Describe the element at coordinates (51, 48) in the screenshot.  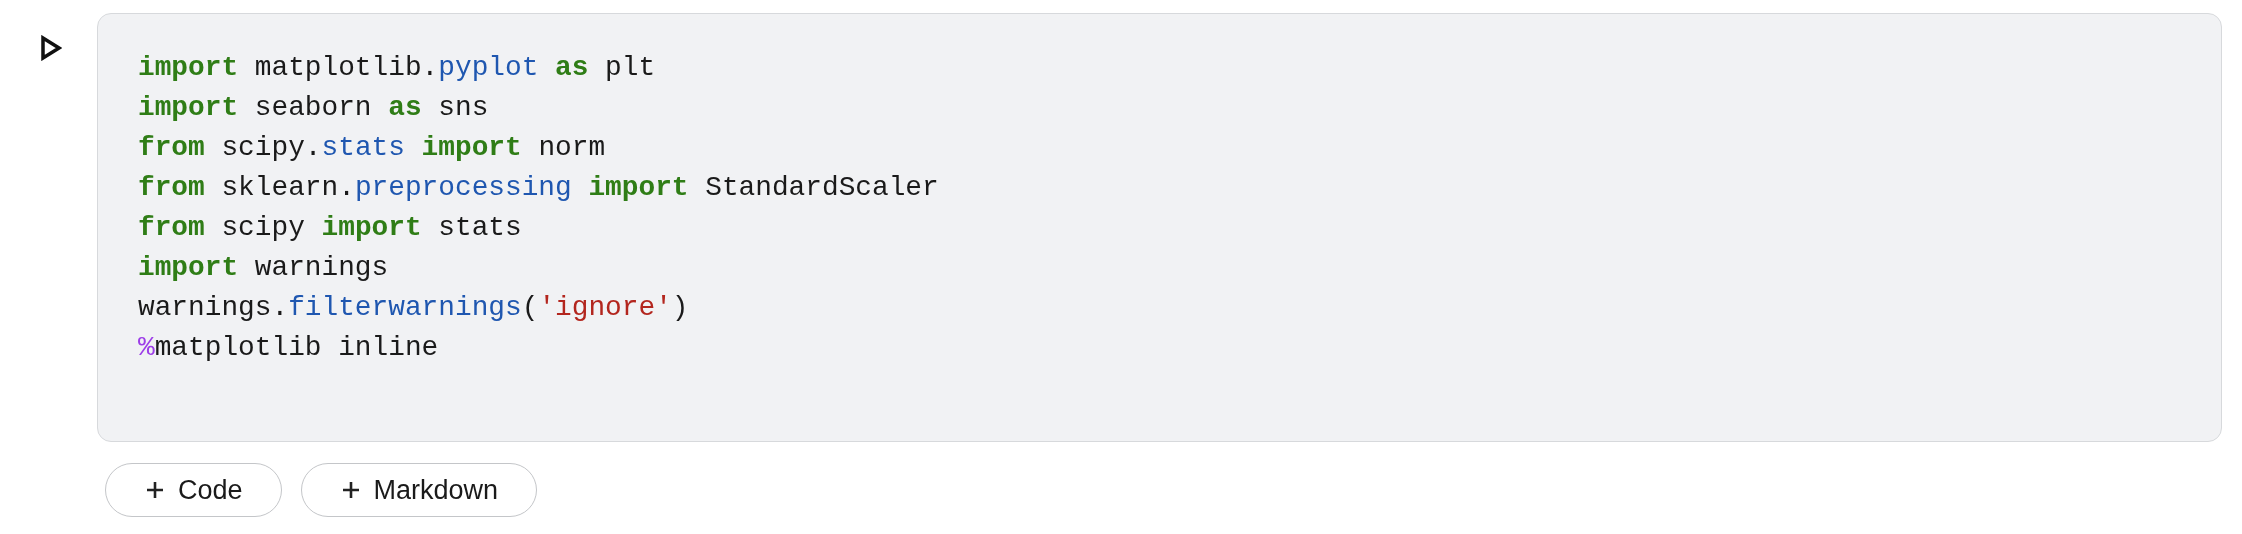
I see `run-icon` at that location.